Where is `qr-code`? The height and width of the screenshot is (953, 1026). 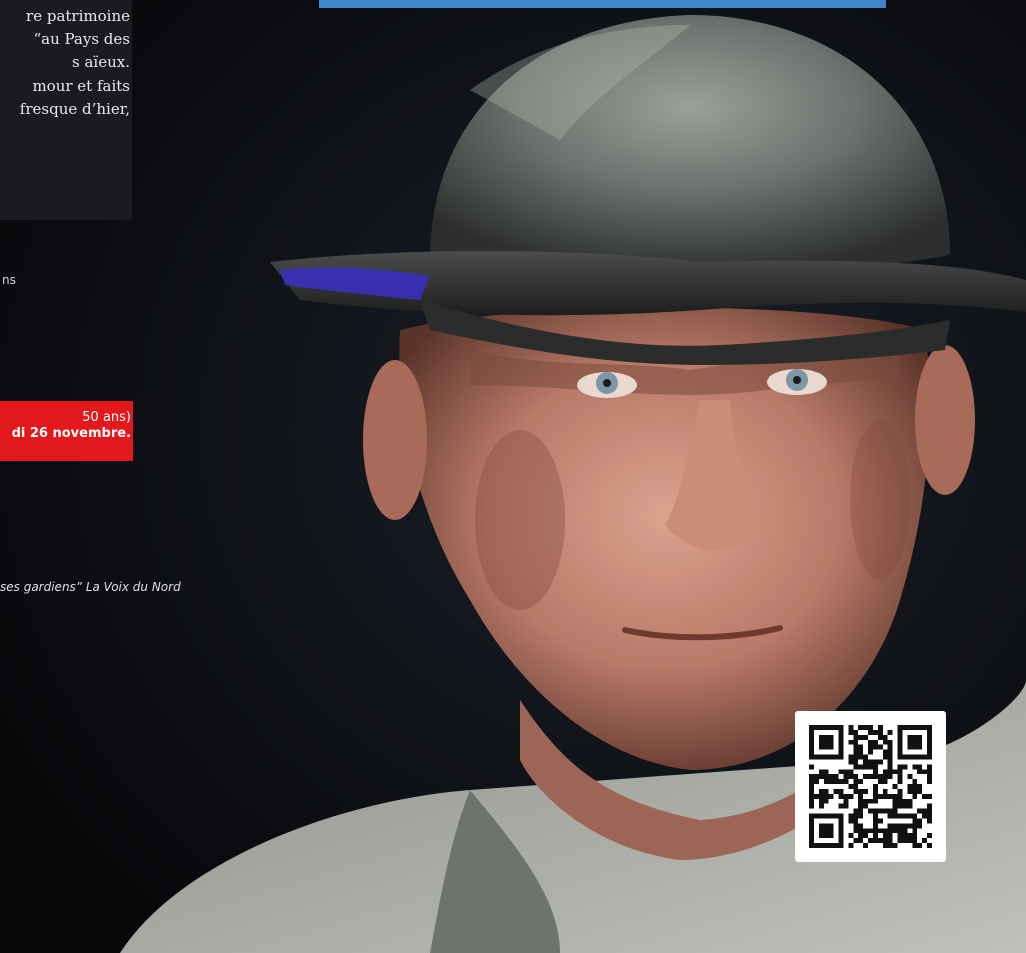 qr-code is located at coordinates (870, 786).